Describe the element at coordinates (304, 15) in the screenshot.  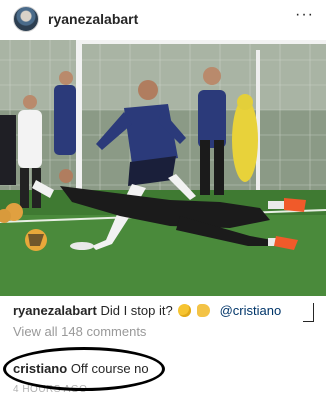
I see `more-options-icon: ···` at that location.